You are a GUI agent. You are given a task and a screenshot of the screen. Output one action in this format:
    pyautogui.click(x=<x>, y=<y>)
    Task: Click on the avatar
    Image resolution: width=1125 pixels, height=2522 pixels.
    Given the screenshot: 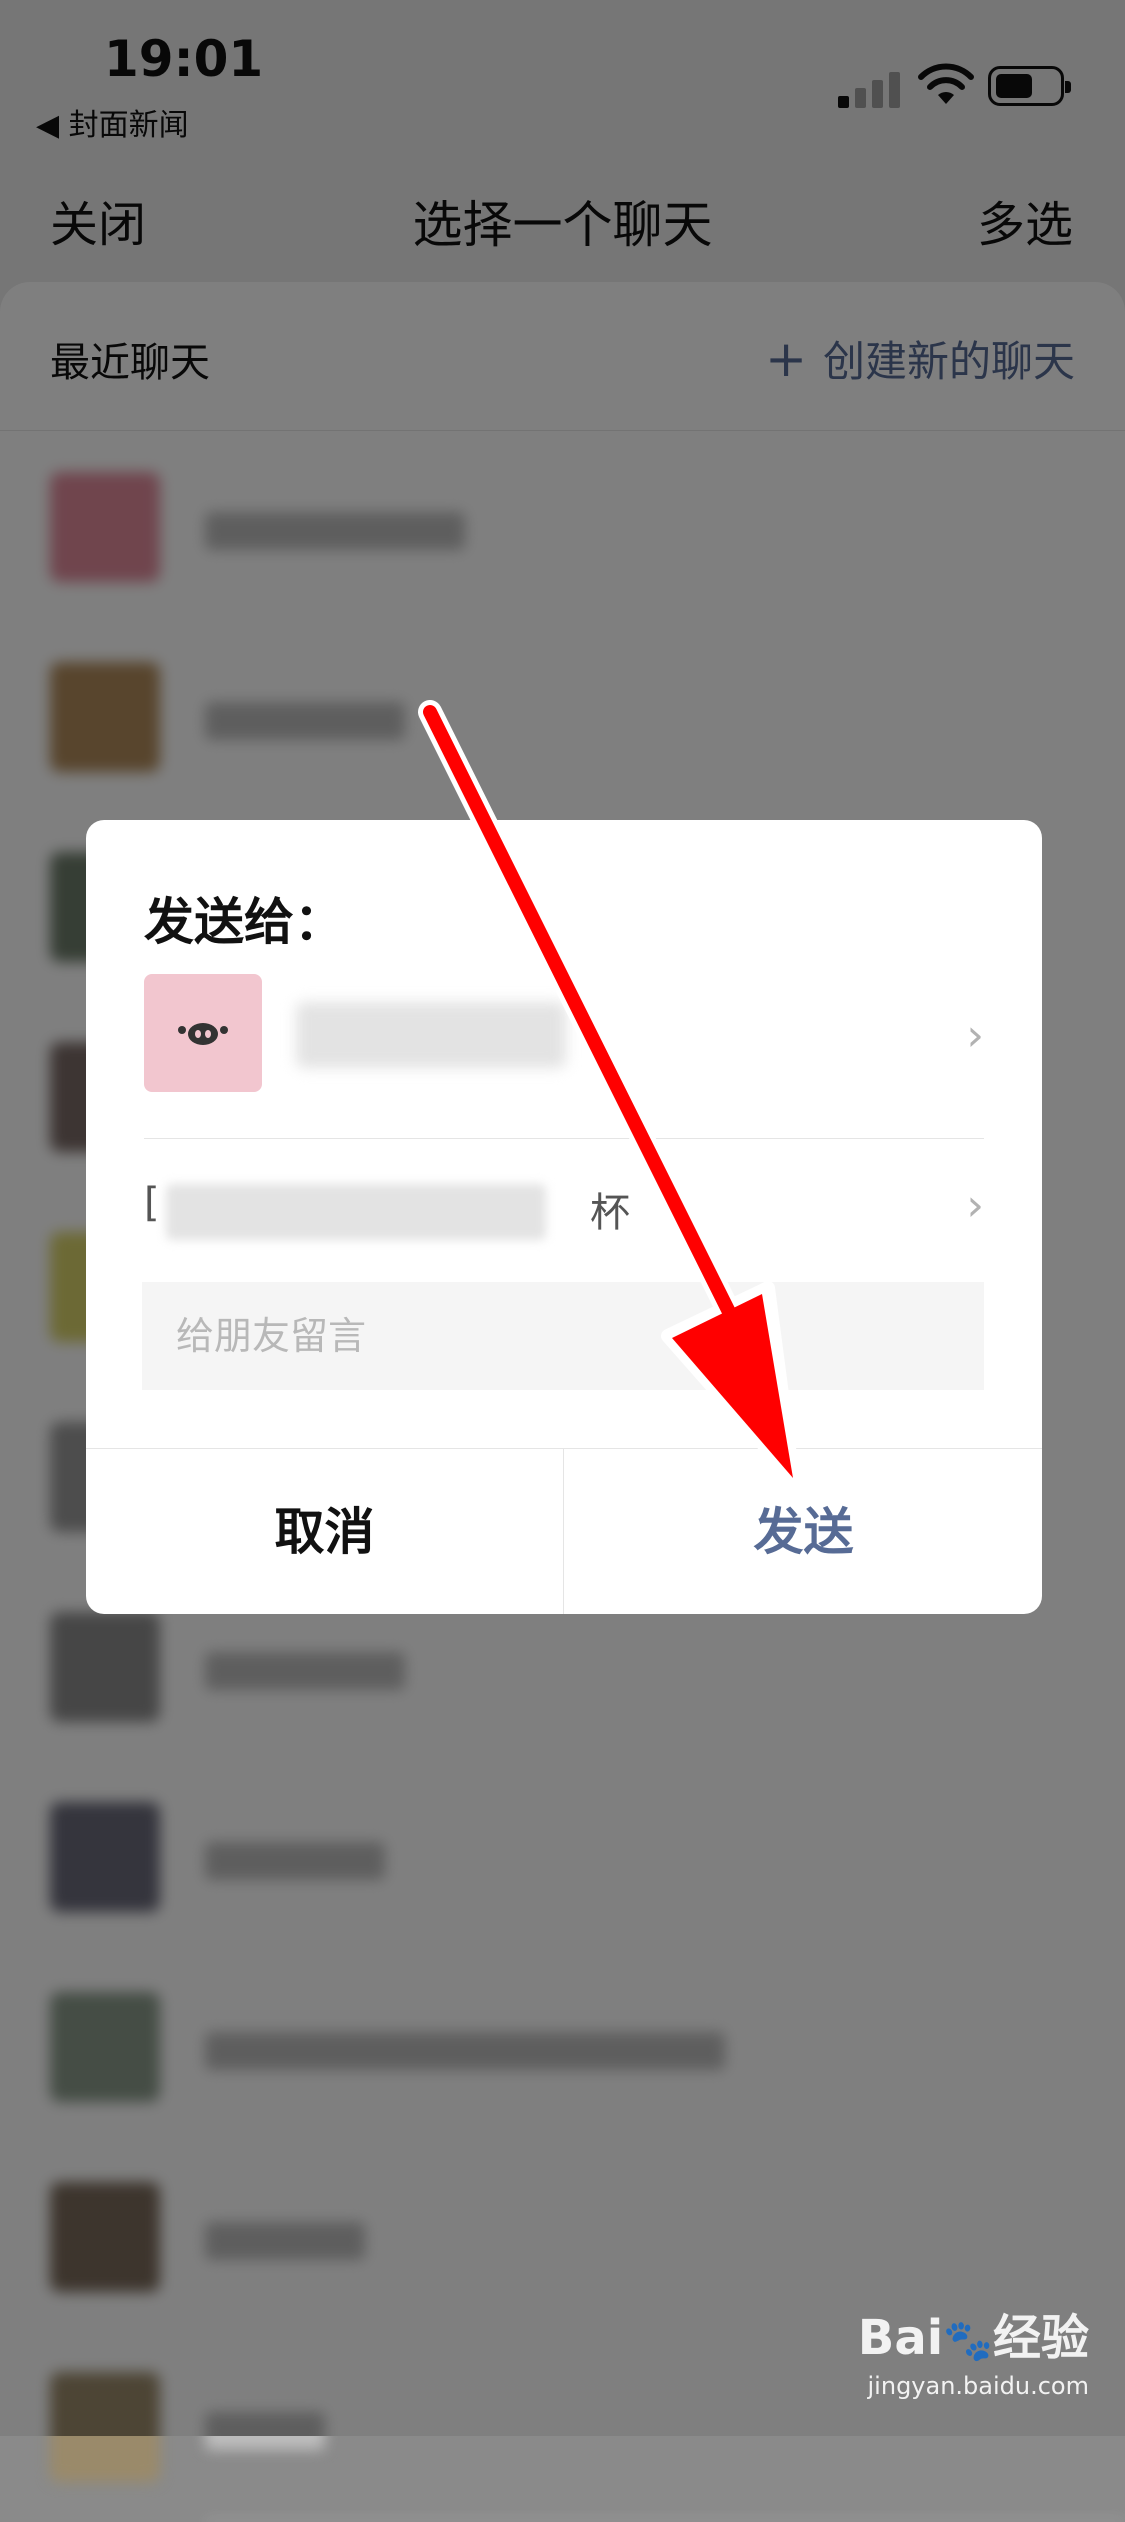 What is the action you would take?
    pyautogui.click(x=203, y=1033)
    